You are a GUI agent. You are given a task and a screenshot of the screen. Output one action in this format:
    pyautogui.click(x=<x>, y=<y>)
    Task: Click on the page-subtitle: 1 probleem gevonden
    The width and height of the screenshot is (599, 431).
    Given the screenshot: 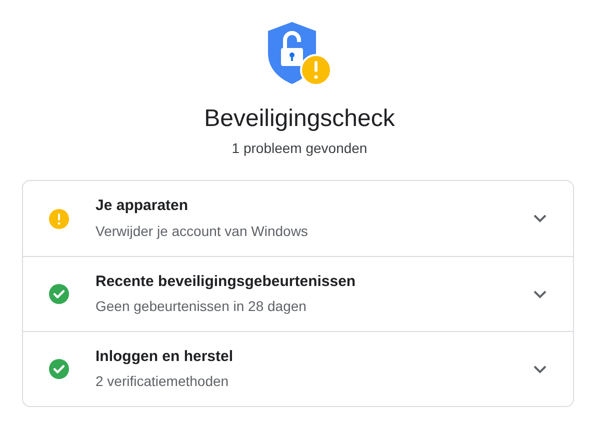 What is the action you would take?
    pyautogui.click(x=300, y=148)
    